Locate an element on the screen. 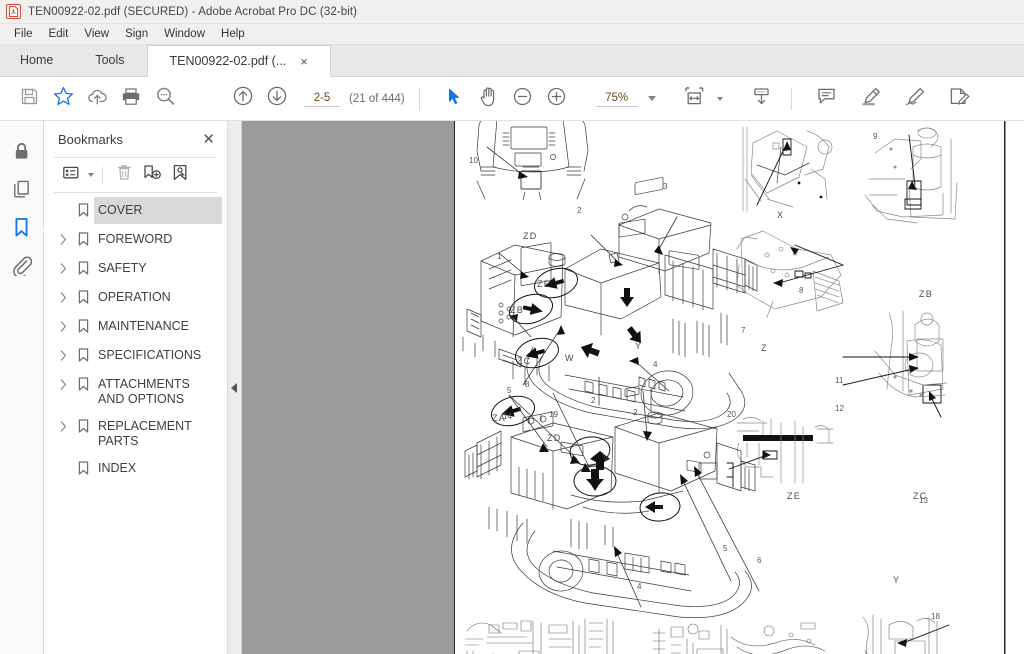  menu-help: Help is located at coordinates (233, 34).